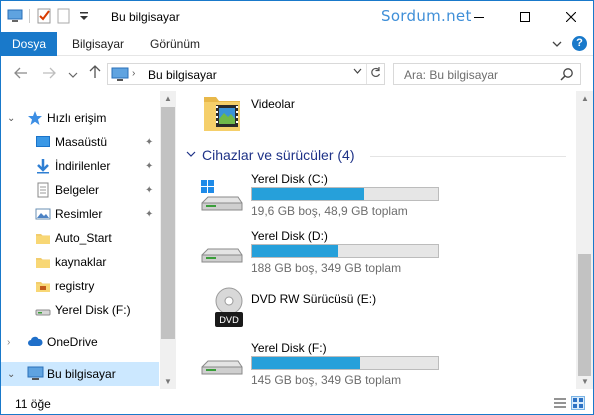  What do you see at coordinates (35, 342) in the screenshot?
I see `cloud-icon` at bounding box center [35, 342].